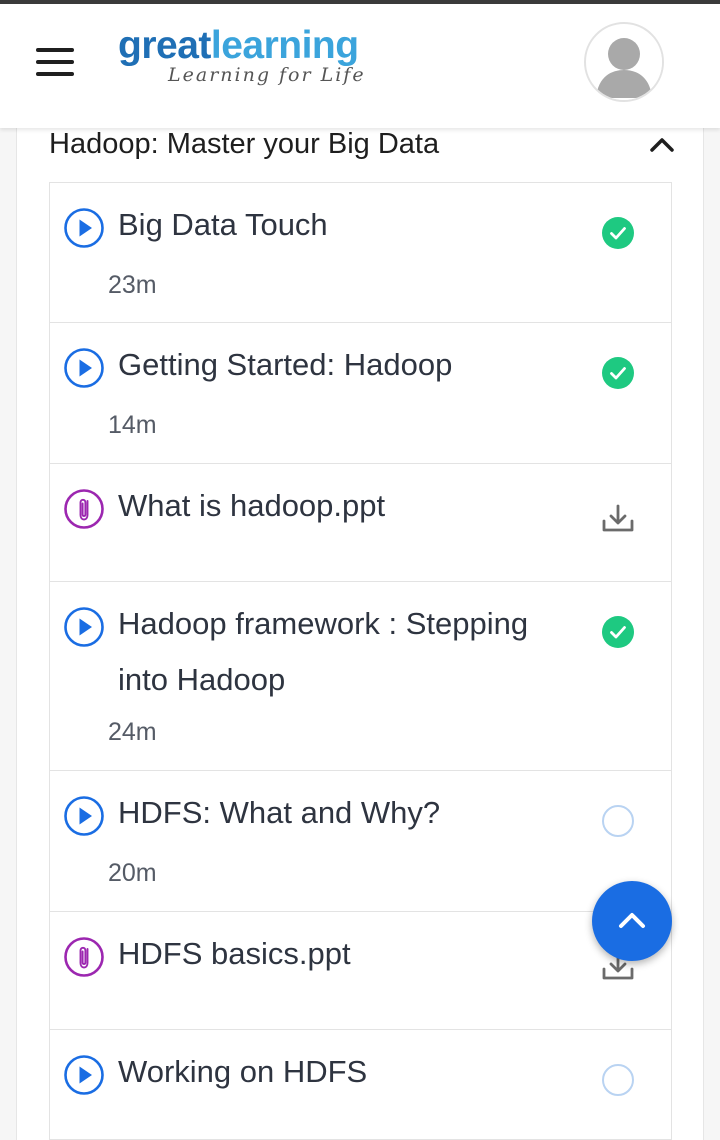 The image size is (720, 1140). I want to click on section-header: Hadoop: Master your Big Data, so click(363, 146).